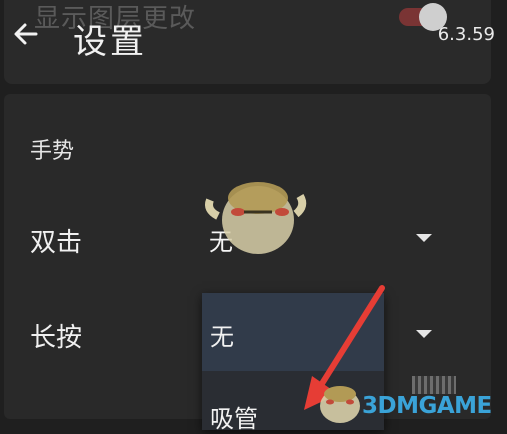 The image size is (507, 434). What do you see at coordinates (434, 385) in the screenshot?
I see `pixel-noise` at bounding box center [434, 385].